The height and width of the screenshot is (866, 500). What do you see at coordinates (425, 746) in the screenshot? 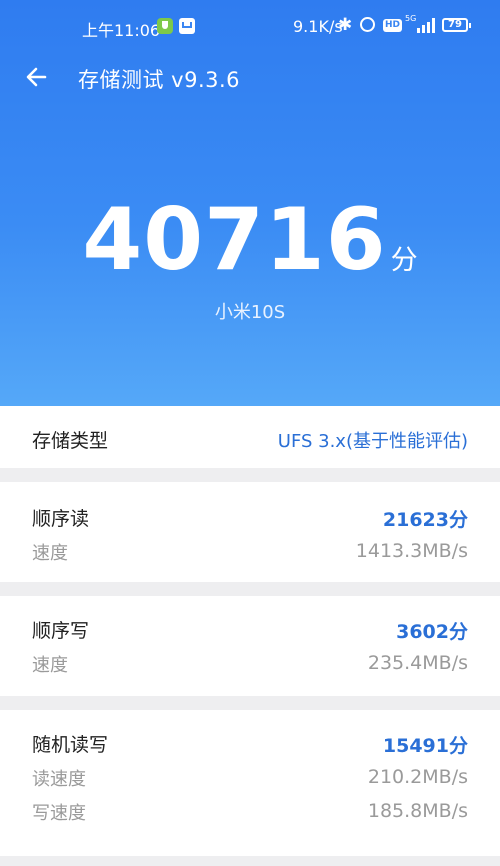
I see `random-rw-score: 15491分` at bounding box center [425, 746].